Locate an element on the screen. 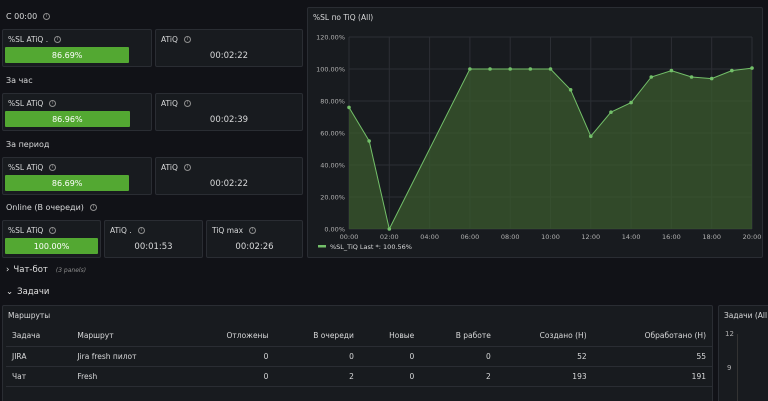 The width and height of the screenshot is (768, 401). tasks-row: ⌄ Задачи is located at coordinates (27, 292).